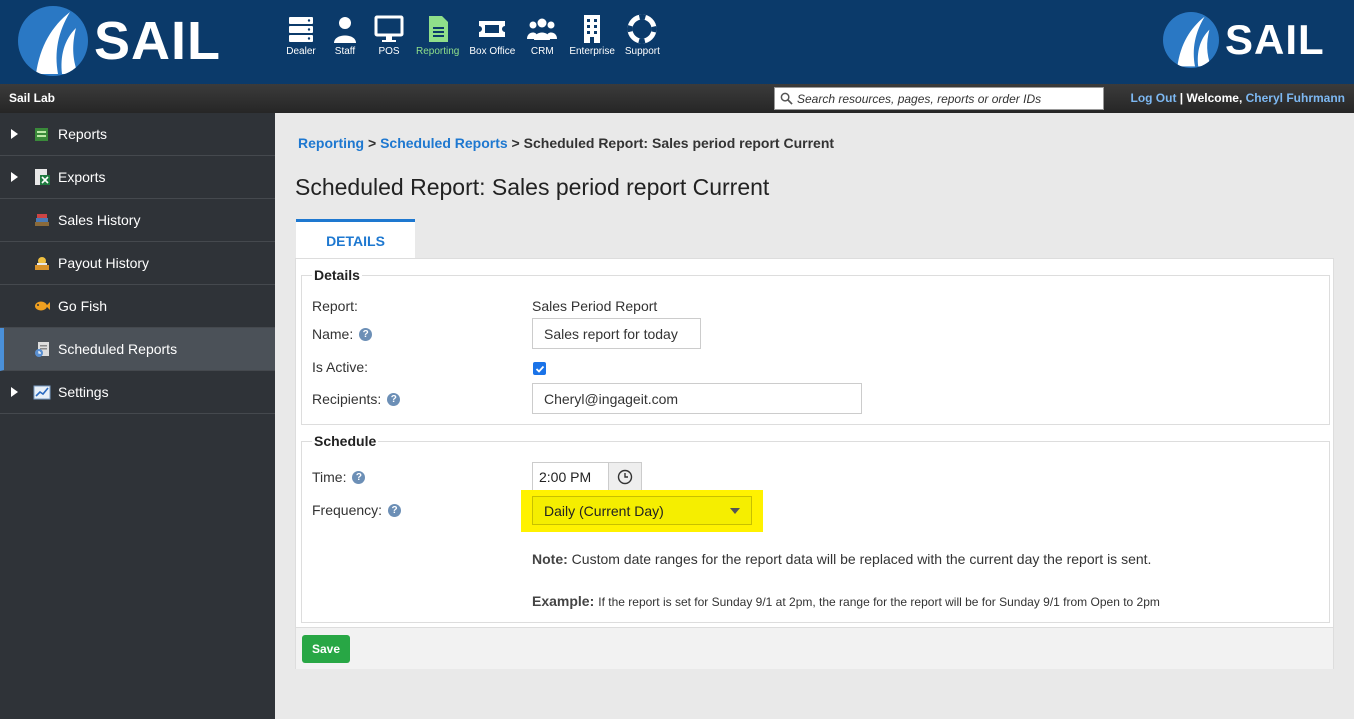 The height and width of the screenshot is (719, 1354). I want to click on is-active-label-text: Is Active:, so click(340, 367).